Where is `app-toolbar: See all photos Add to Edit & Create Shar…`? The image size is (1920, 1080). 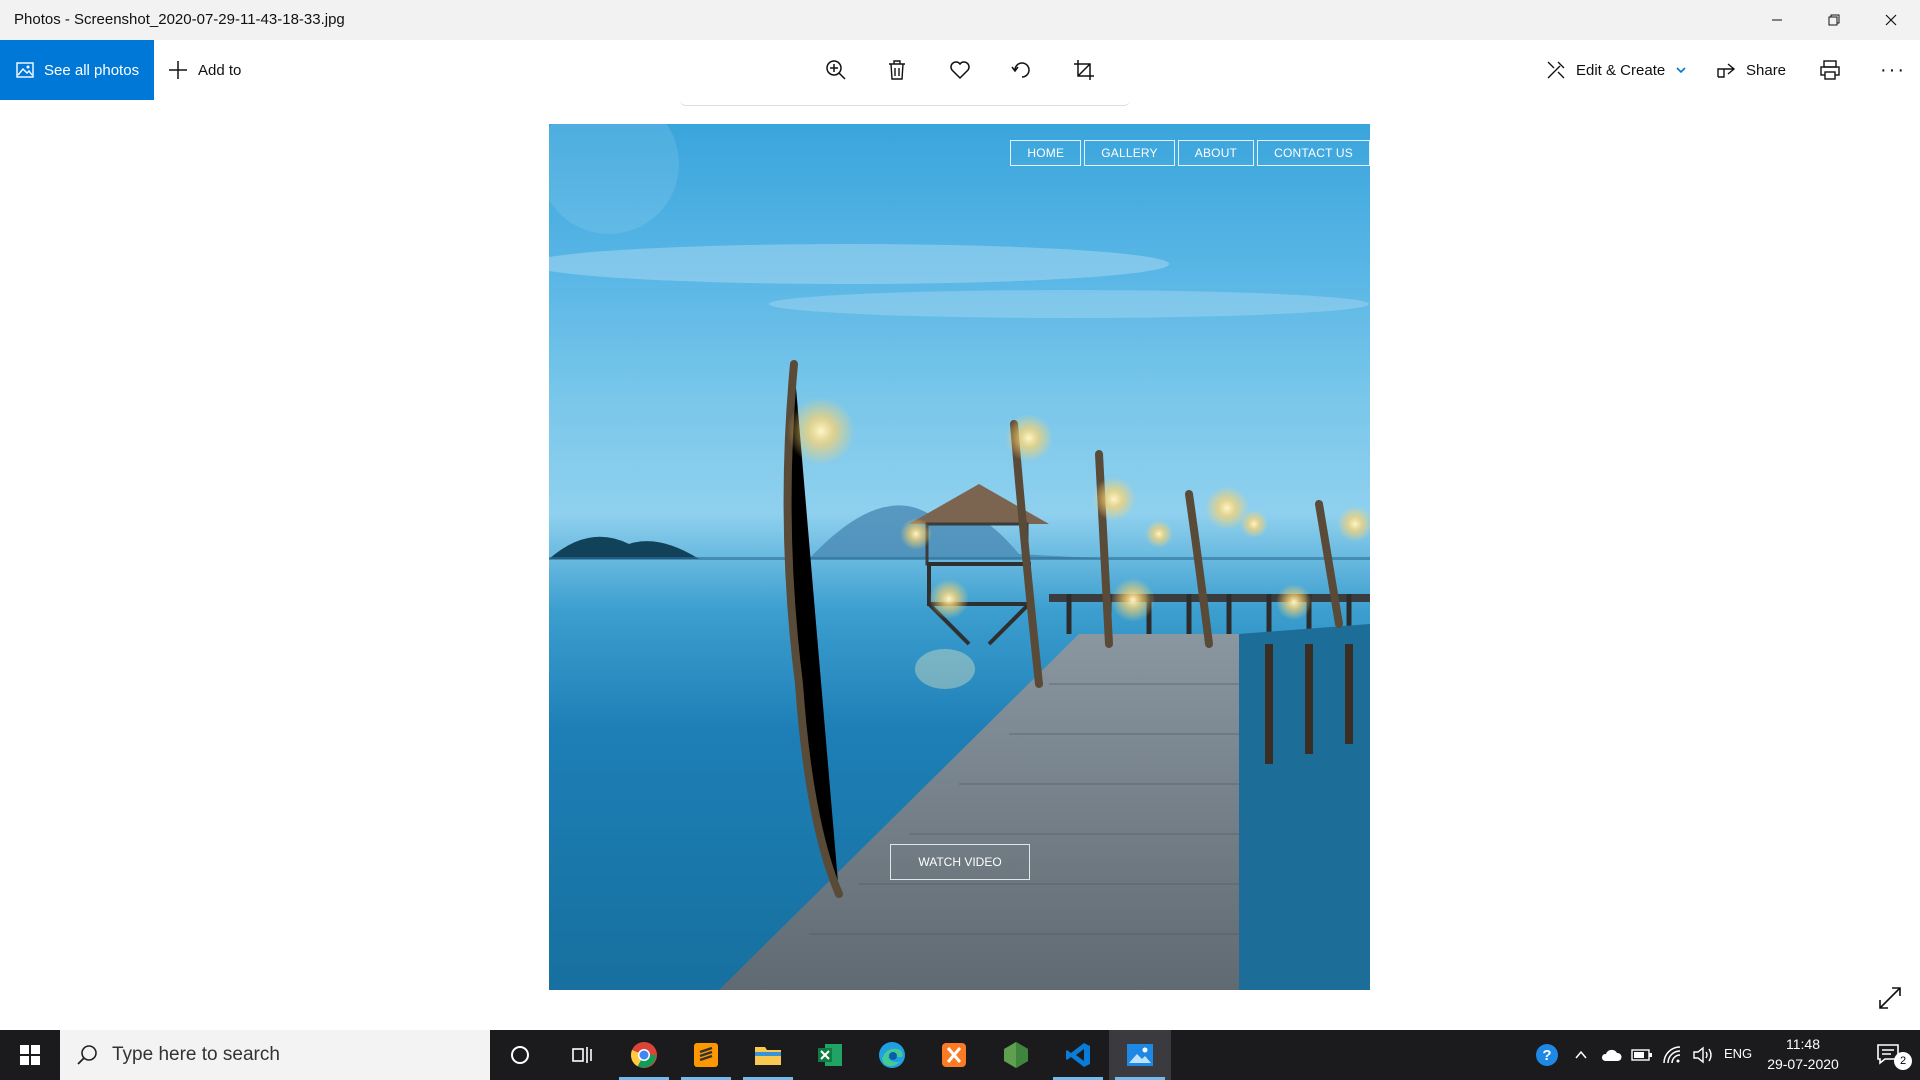 app-toolbar: See all photos Add to Edit & Create Shar… is located at coordinates (960, 70).